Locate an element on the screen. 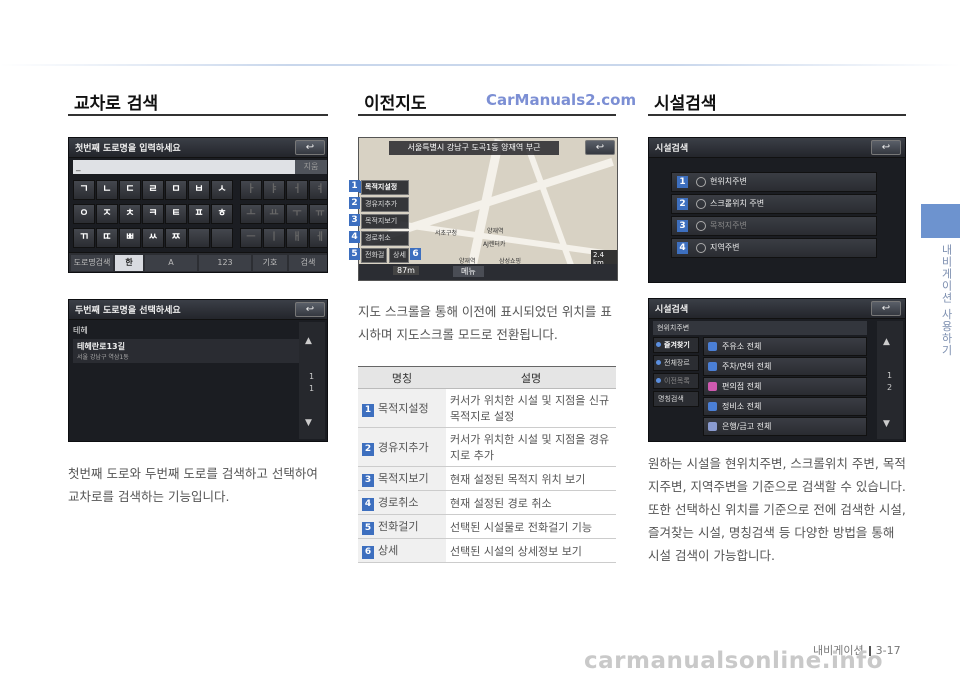  side-all-genre: 전체장르 is located at coordinates (676, 363).